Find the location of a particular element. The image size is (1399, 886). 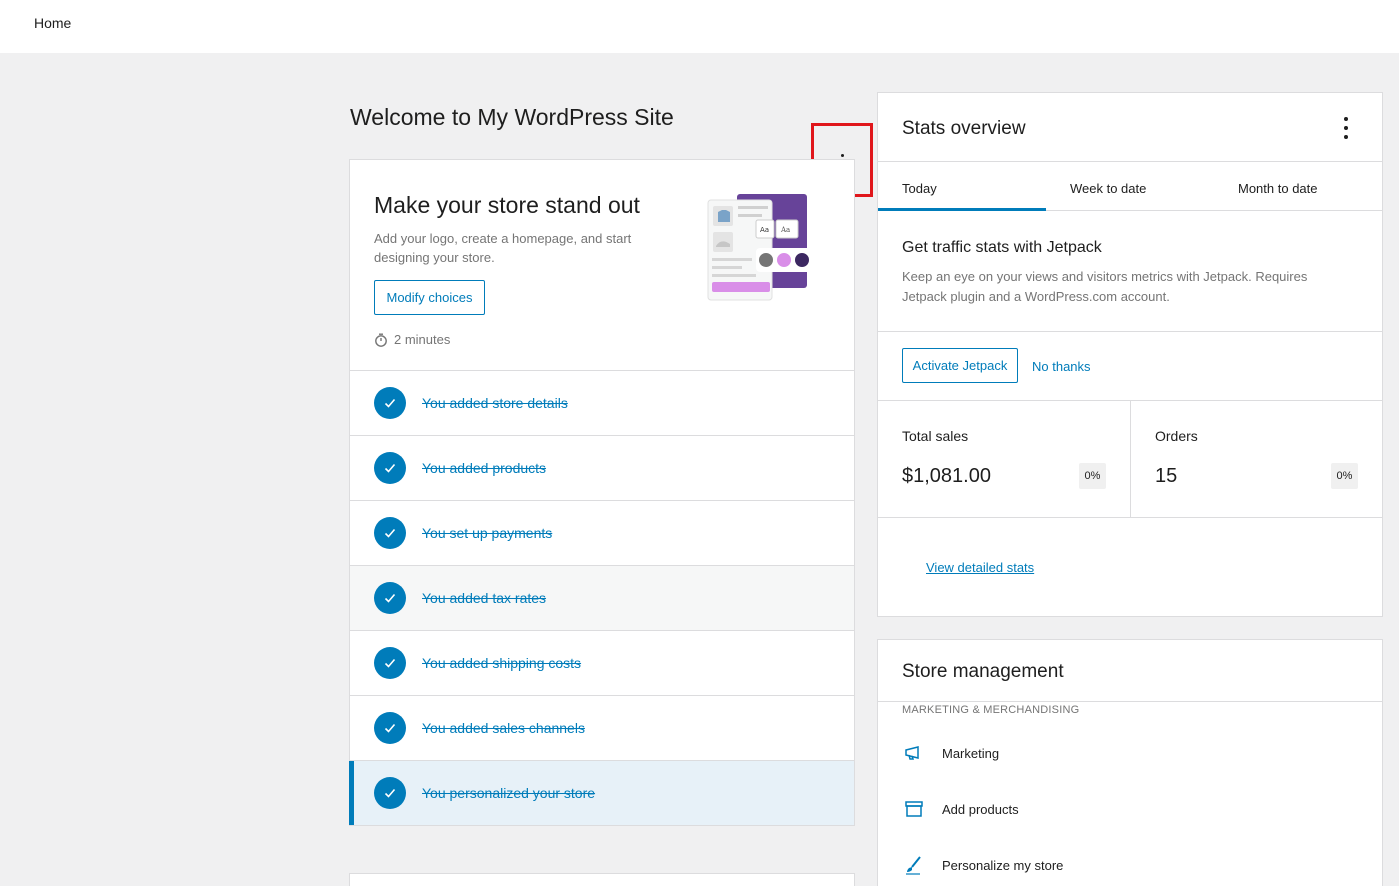

task-item: You personalized your store is located at coordinates (601, 793).